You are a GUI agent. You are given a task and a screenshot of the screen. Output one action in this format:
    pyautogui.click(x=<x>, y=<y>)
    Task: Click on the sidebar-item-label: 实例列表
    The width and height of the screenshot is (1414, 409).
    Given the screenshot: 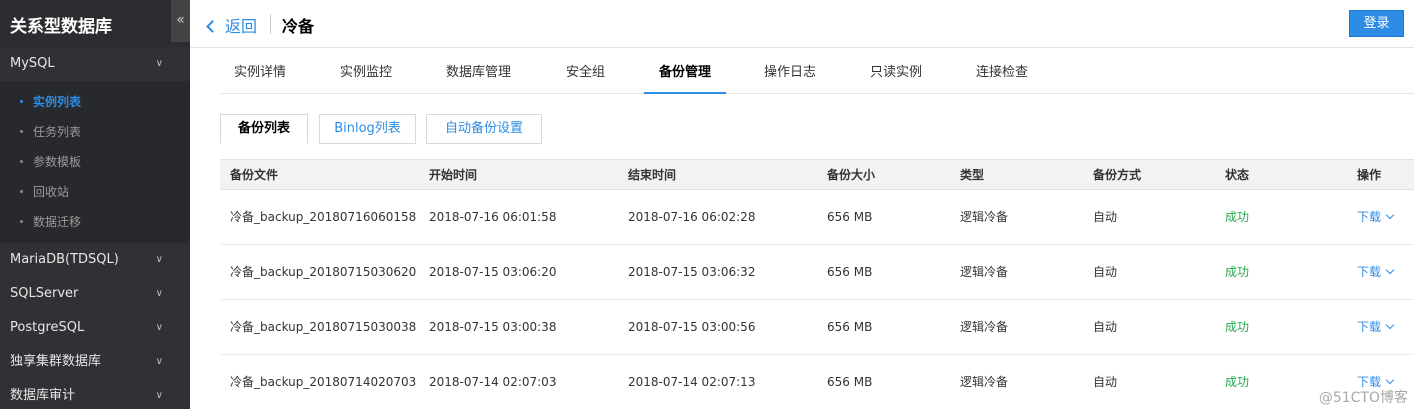 What is the action you would take?
    pyautogui.click(x=57, y=102)
    